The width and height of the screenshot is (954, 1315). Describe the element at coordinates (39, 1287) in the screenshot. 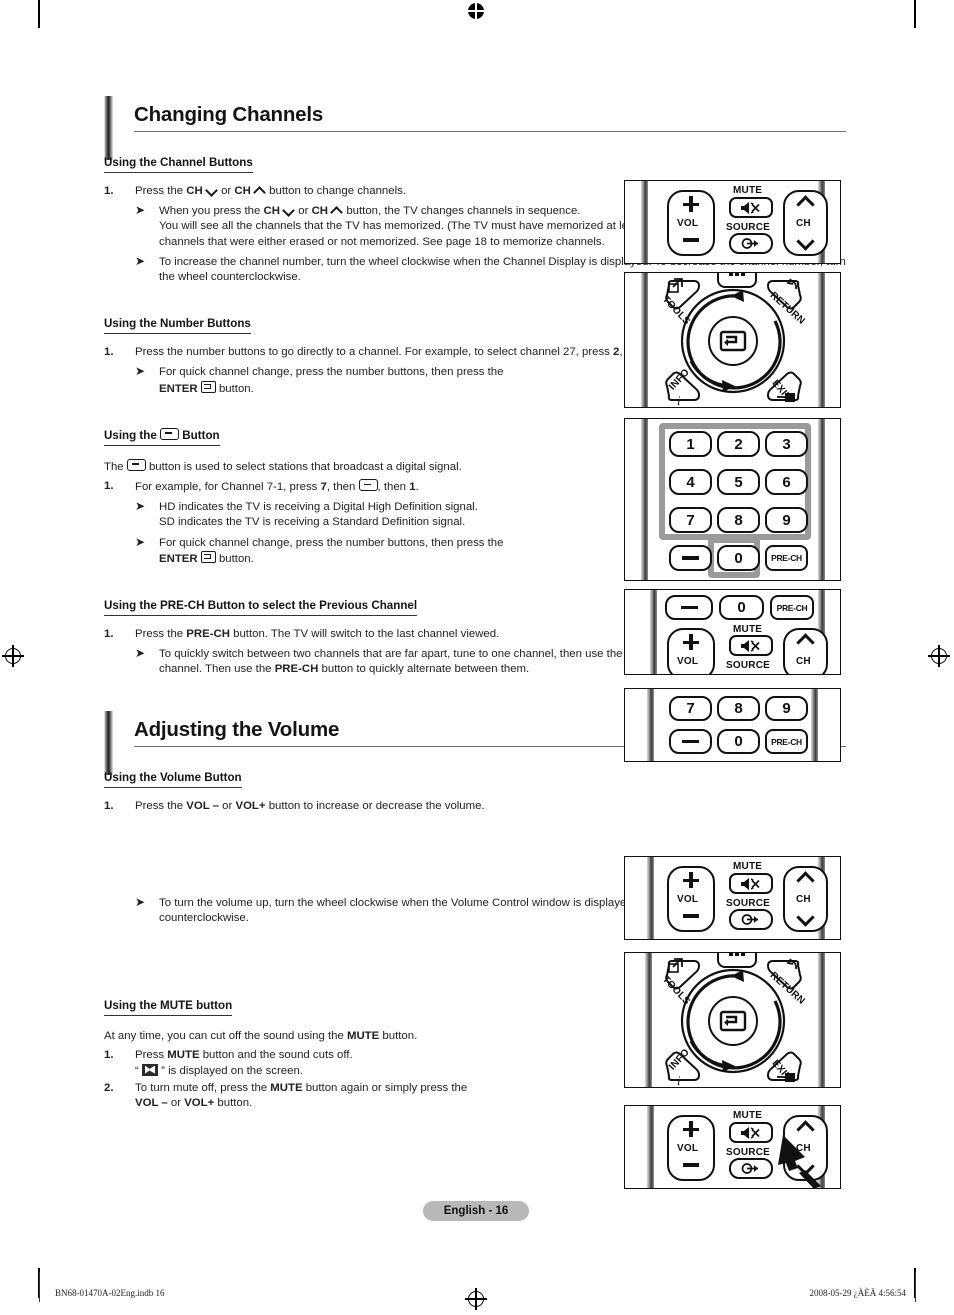

I see `trim-line-left` at that location.